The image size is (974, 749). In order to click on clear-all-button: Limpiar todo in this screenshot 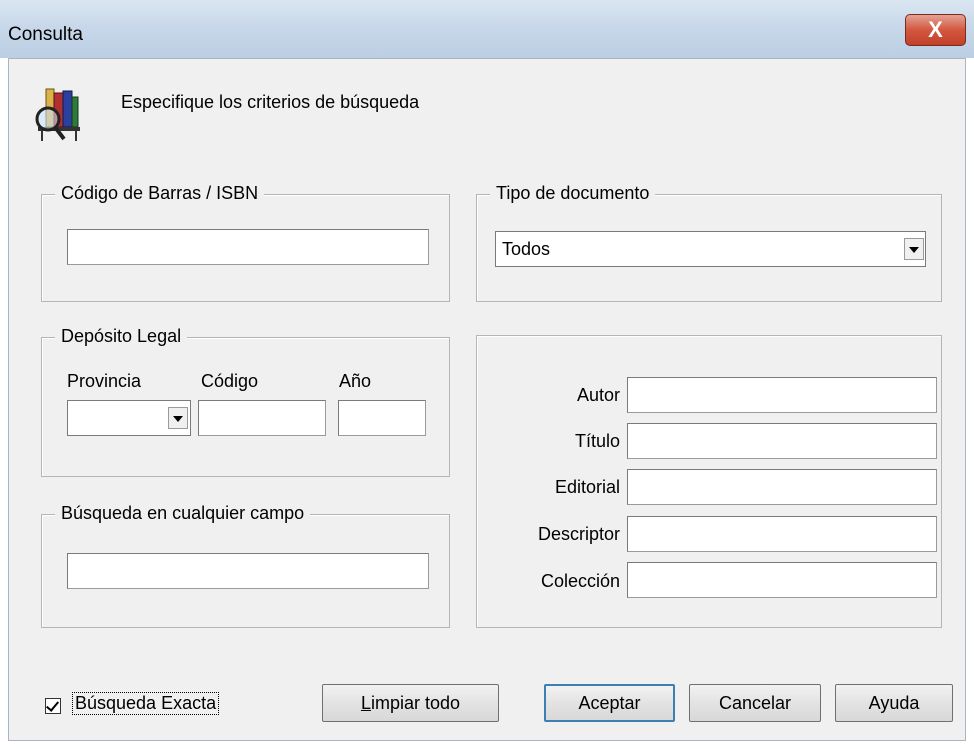, I will do `click(410, 703)`.